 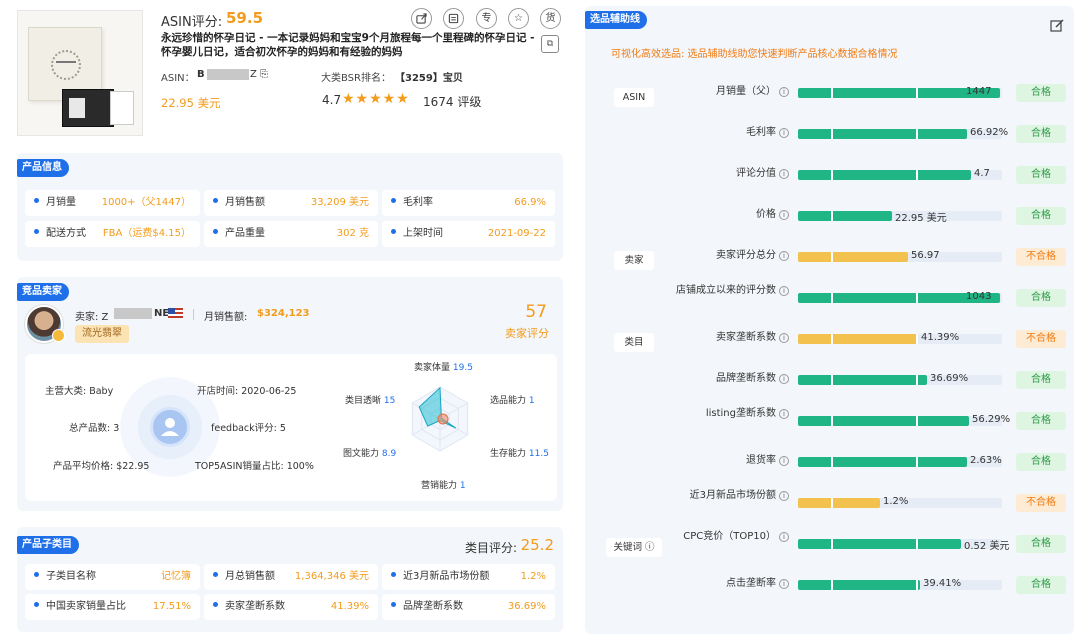 What do you see at coordinates (519, 454) in the screenshot?
I see `radar-label: 生存能力 11.5` at bounding box center [519, 454].